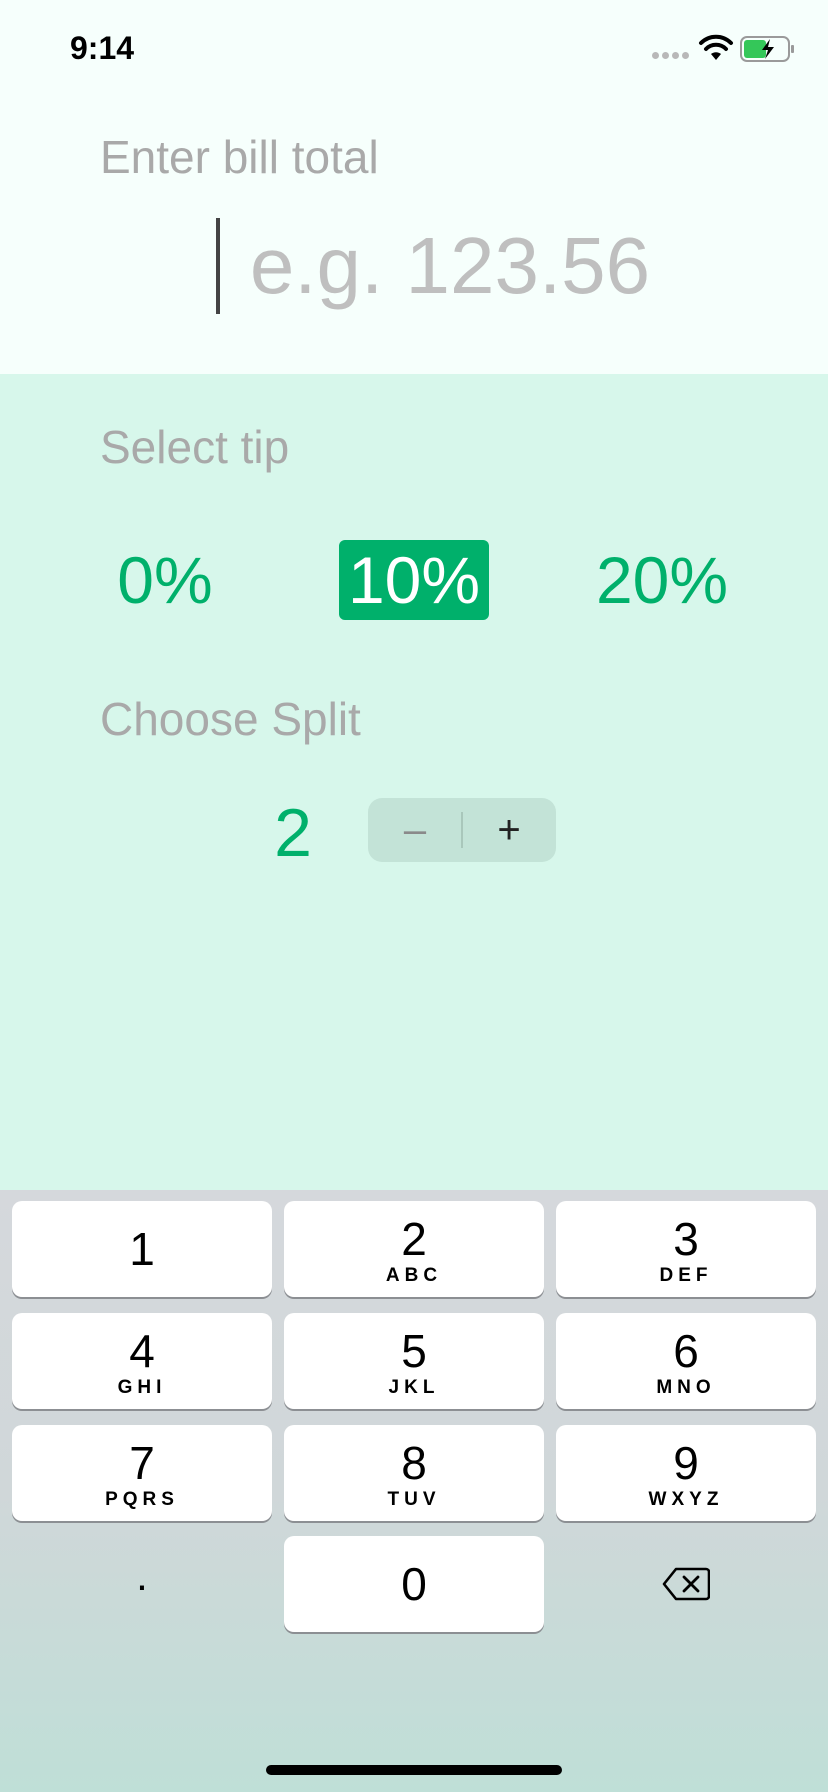  What do you see at coordinates (293, 833) in the screenshot?
I see `split-value: 2` at bounding box center [293, 833].